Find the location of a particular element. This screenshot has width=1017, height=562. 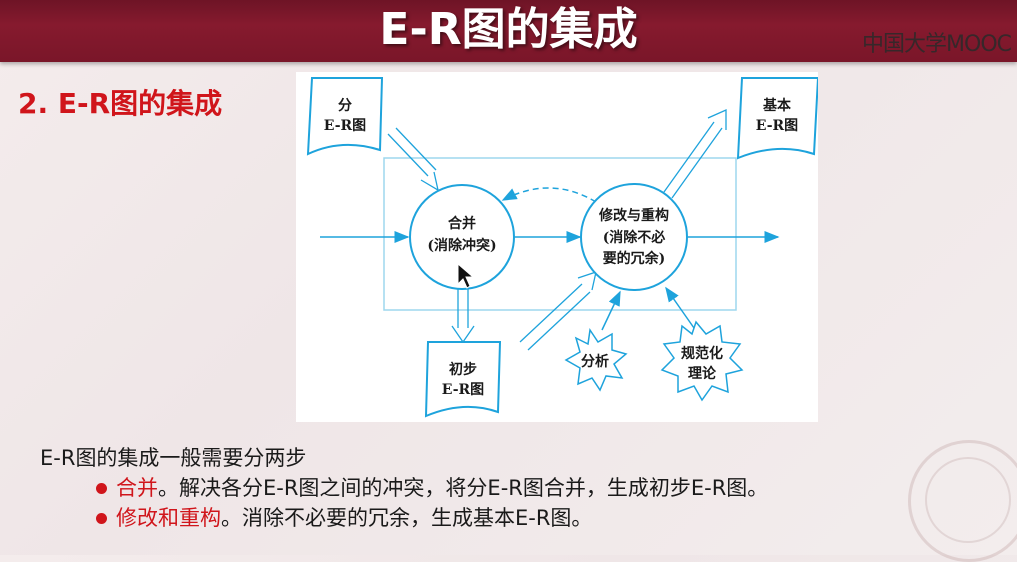

section-title: 2. E-R图的集成 is located at coordinates (120, 103).